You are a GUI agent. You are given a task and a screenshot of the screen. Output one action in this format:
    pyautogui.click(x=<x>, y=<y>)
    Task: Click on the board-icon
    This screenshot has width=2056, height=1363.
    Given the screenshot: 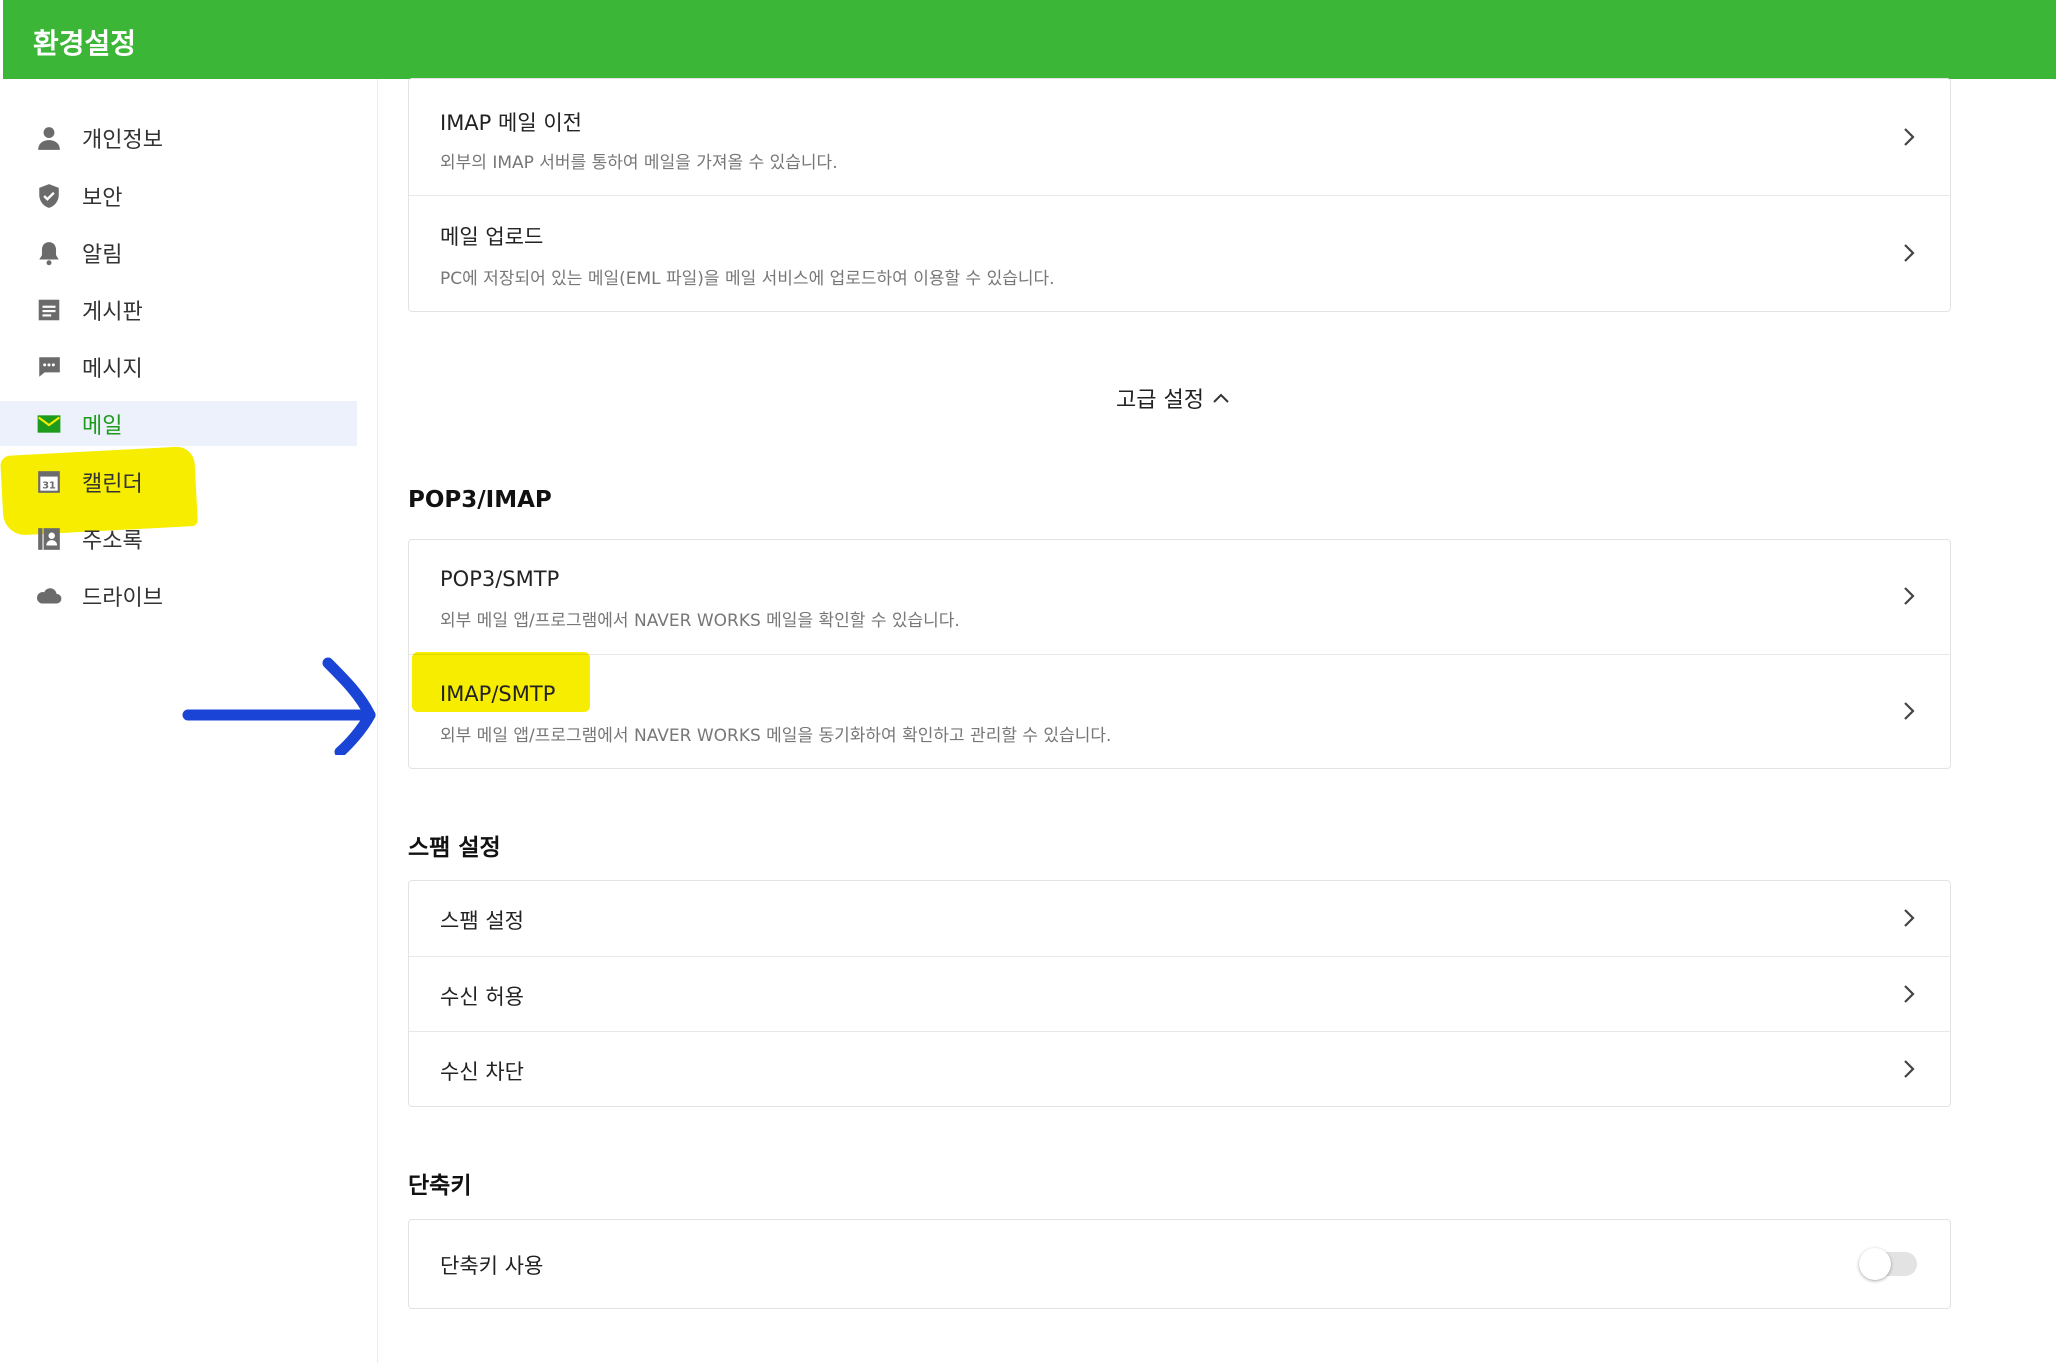 What is the action you would take?
    pyautogui.click(x=49, y=310)
    